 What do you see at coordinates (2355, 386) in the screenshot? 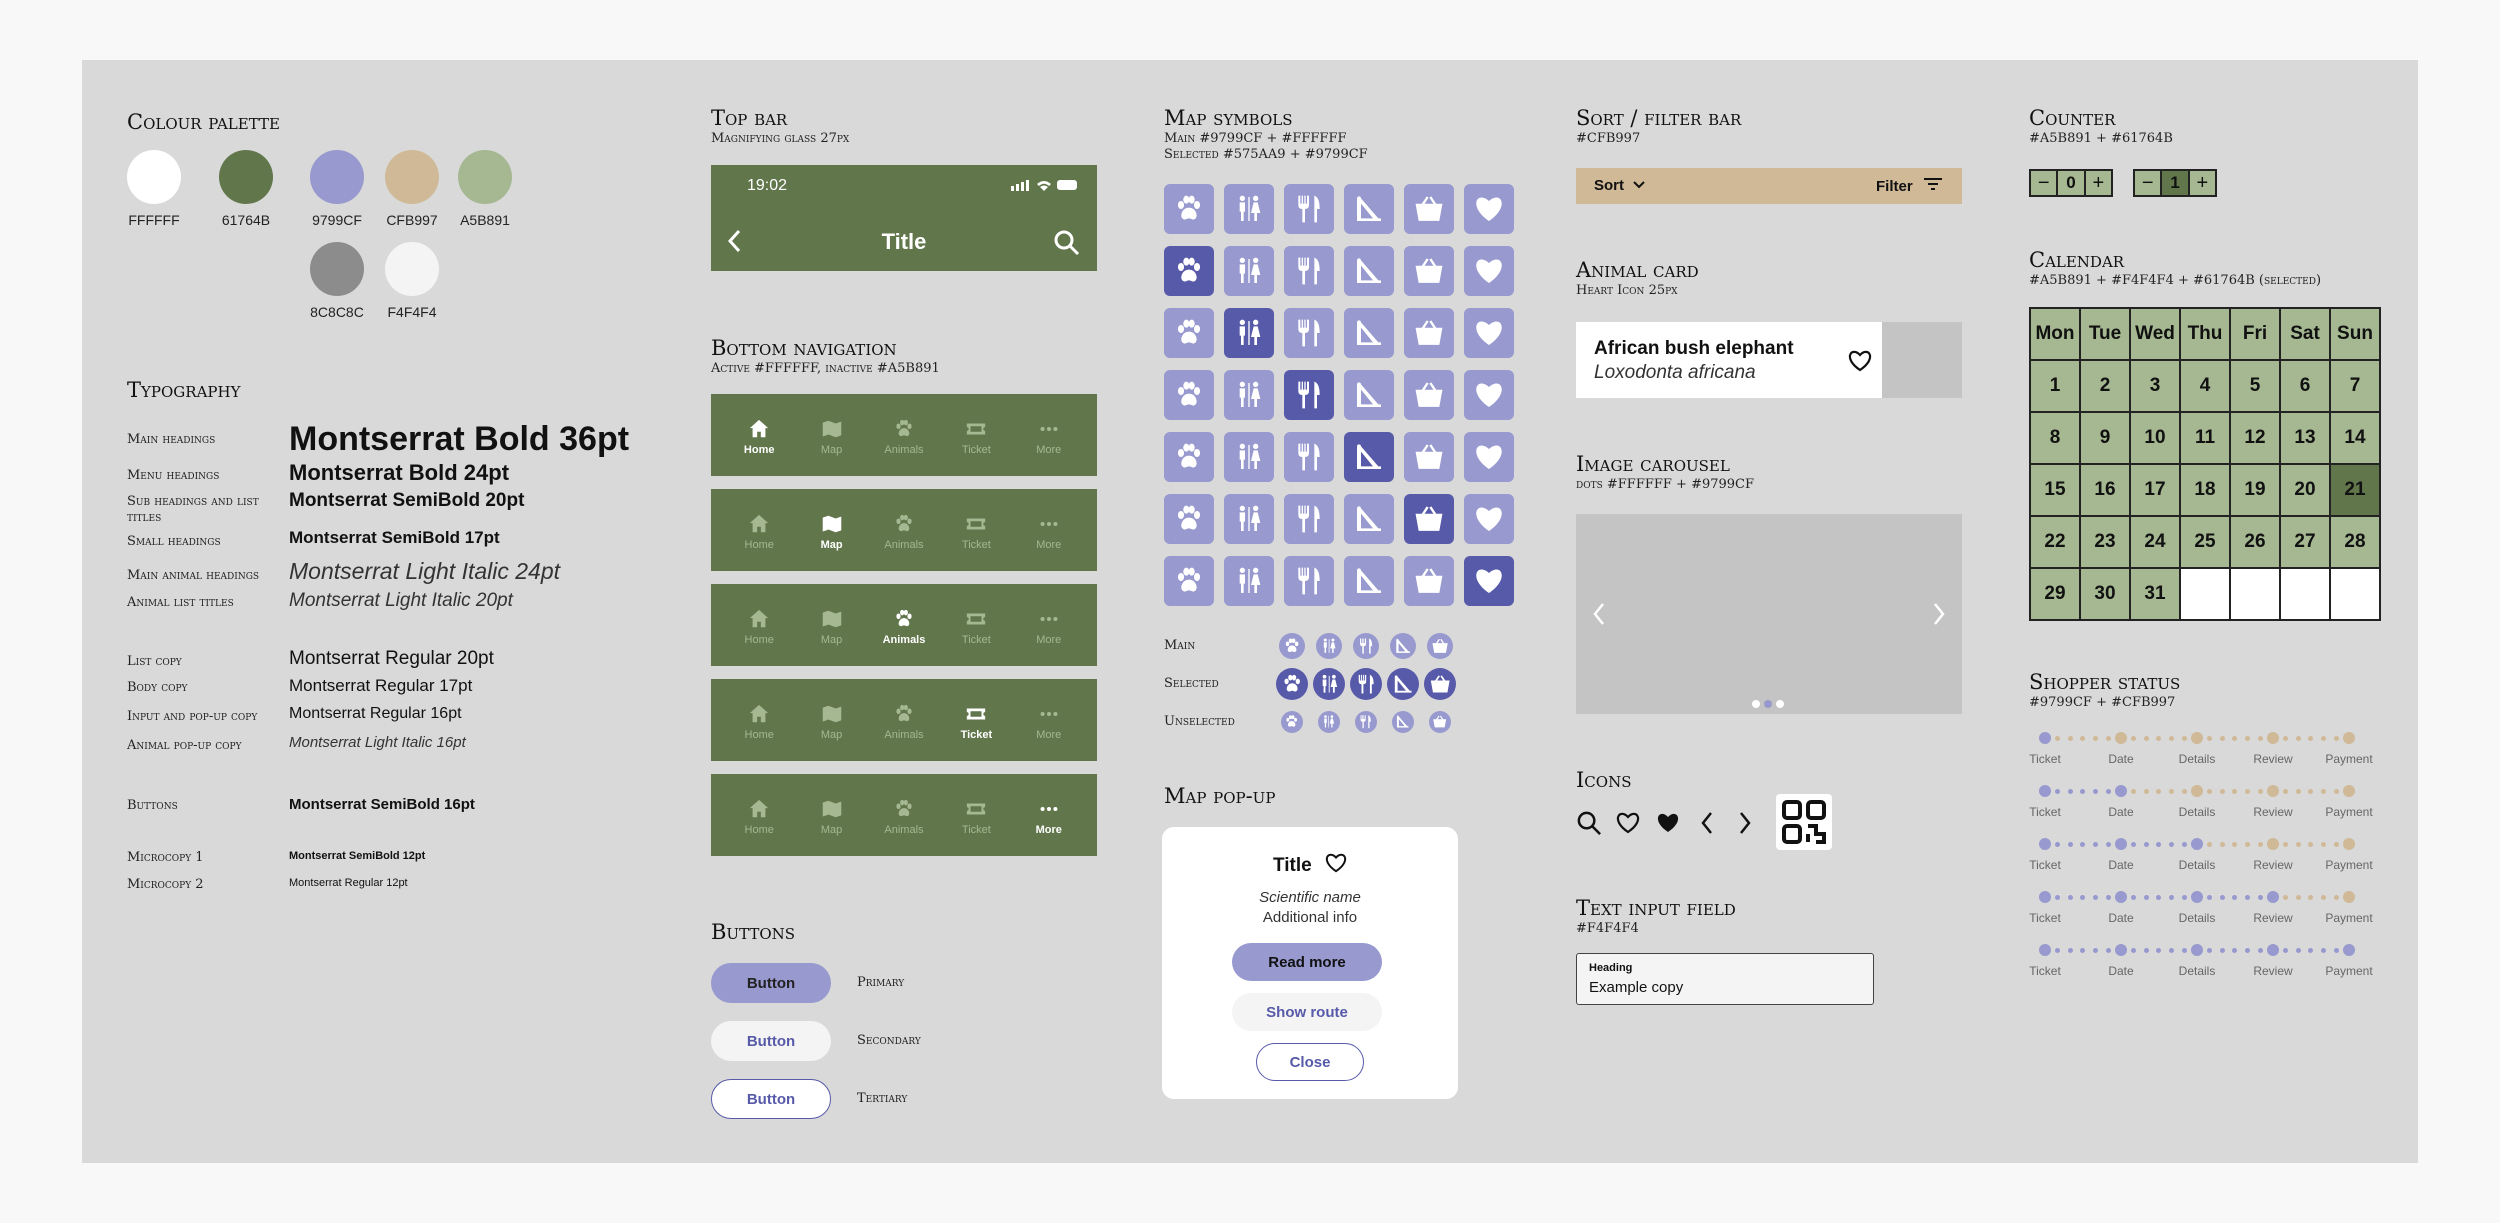
I see `calendar-day: 7` at bounding box center [2355, 386].